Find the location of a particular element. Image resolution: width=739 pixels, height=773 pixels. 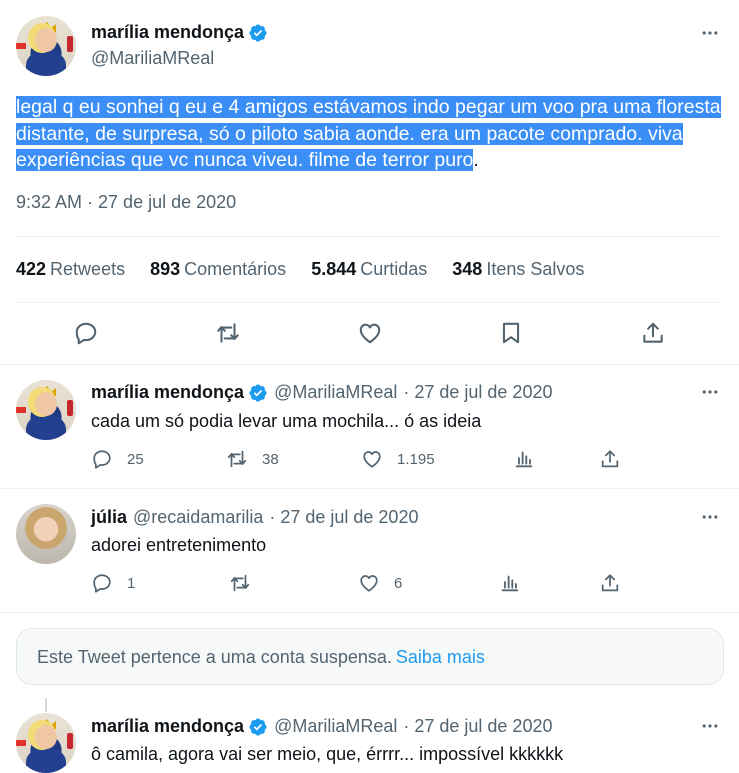

thread-line is located at coordinates (46, 705).